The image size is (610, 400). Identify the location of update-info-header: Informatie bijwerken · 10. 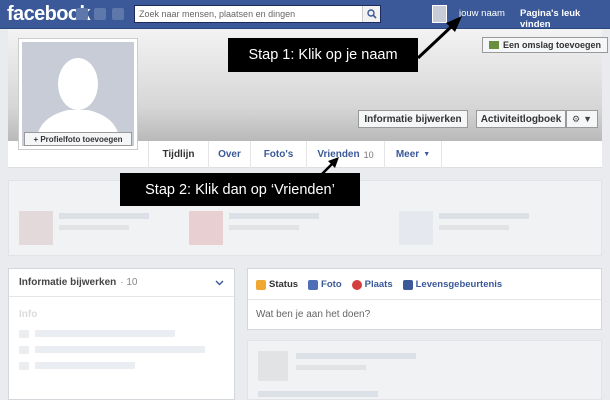
(121, 283).